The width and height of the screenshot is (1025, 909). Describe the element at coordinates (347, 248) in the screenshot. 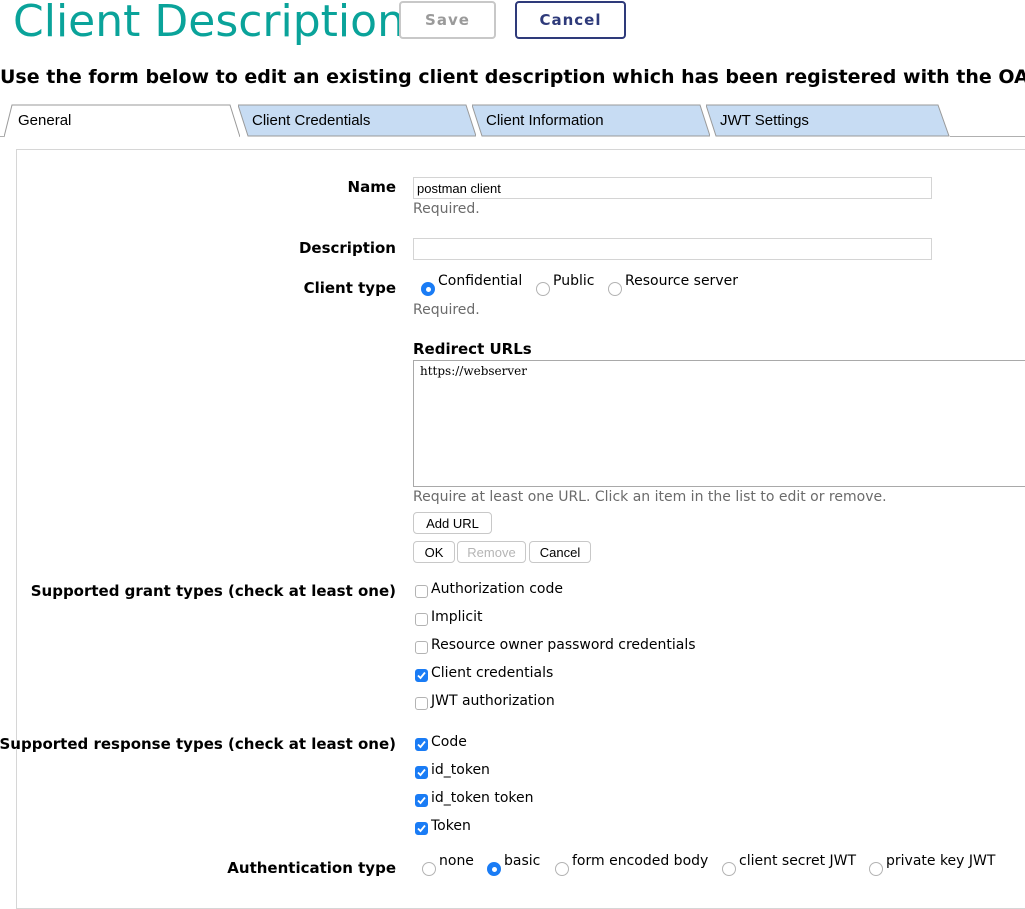

I see `description-label: Description` at that location.